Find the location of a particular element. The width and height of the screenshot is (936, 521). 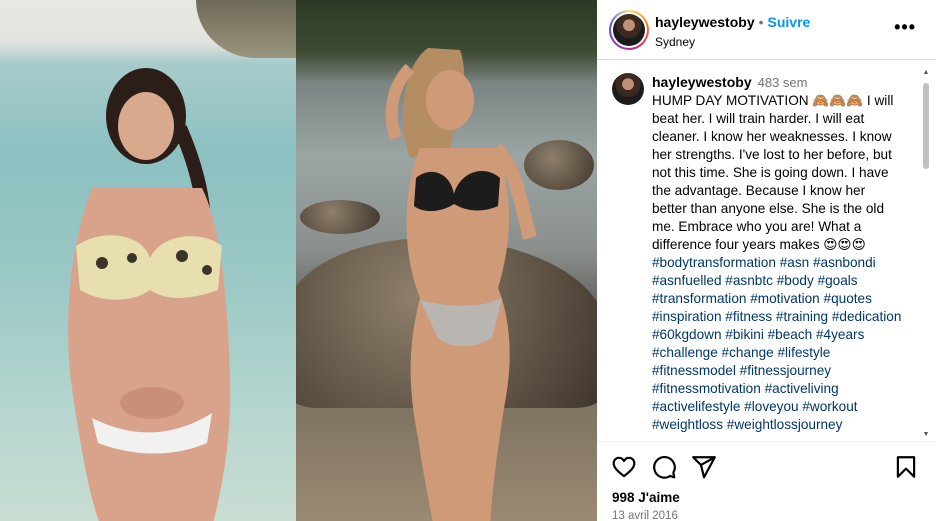

after-person-figure is located at coordinates (461, 284).